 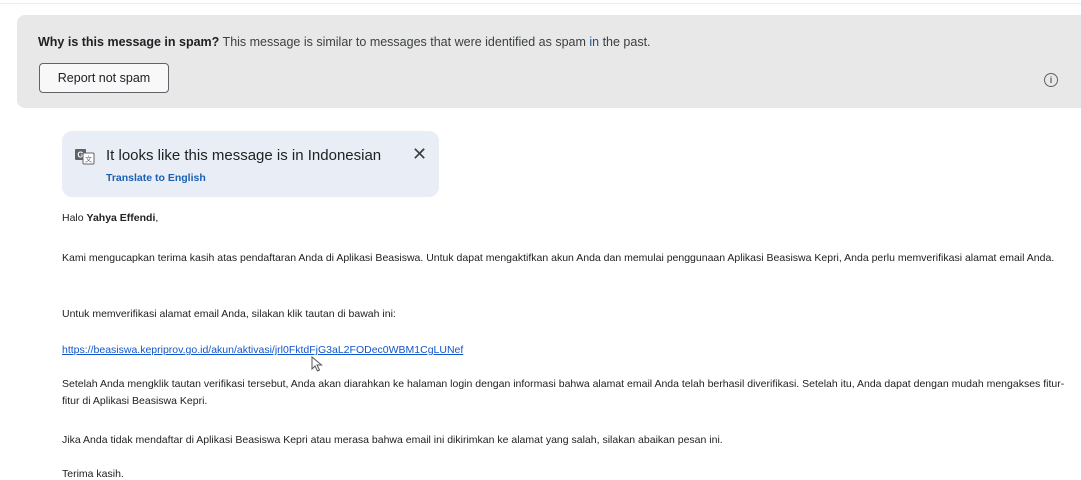 What do you see at coordinates (594, 42) in the screenshot?
I see `spam-explanation-keyword: in` at bounding box center [594, 42].